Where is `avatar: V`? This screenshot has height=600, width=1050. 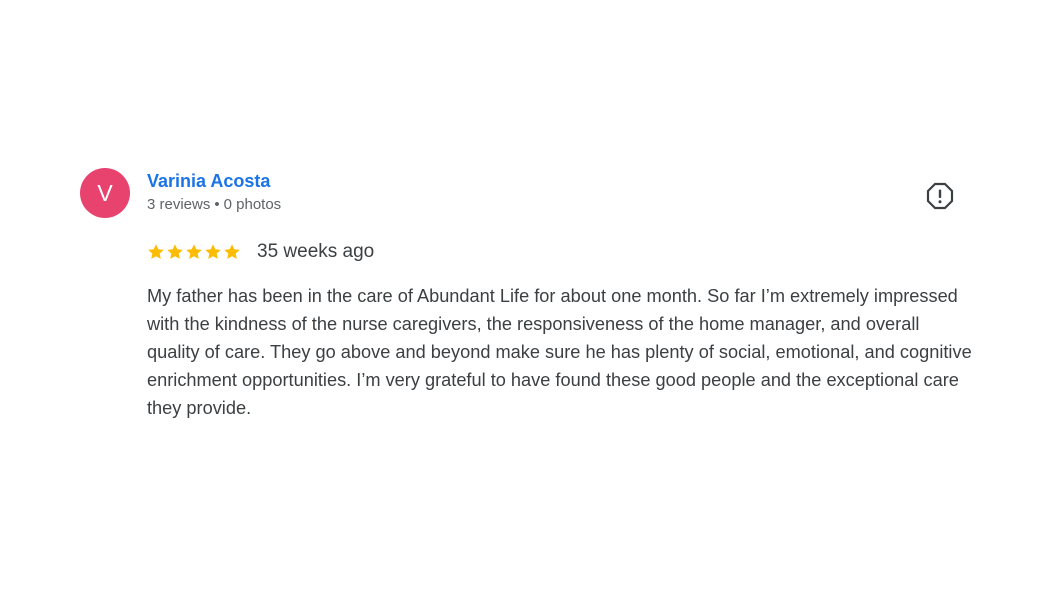 avatar: V is located at coordinates (105, 193).